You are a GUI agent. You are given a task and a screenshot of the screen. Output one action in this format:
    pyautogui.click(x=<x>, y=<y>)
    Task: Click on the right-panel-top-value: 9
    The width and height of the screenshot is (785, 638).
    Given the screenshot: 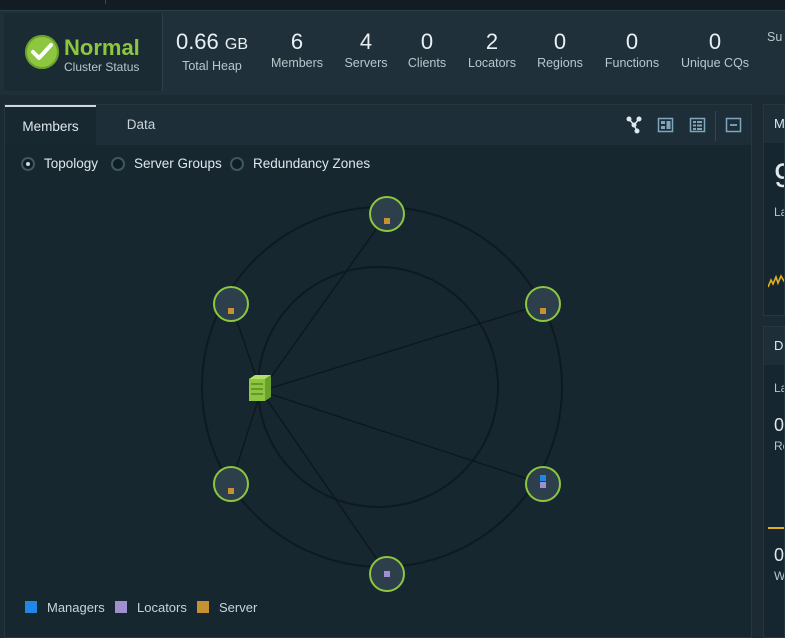 What is the action you would take?
    pyautogui.click(x=779, y=176)
    